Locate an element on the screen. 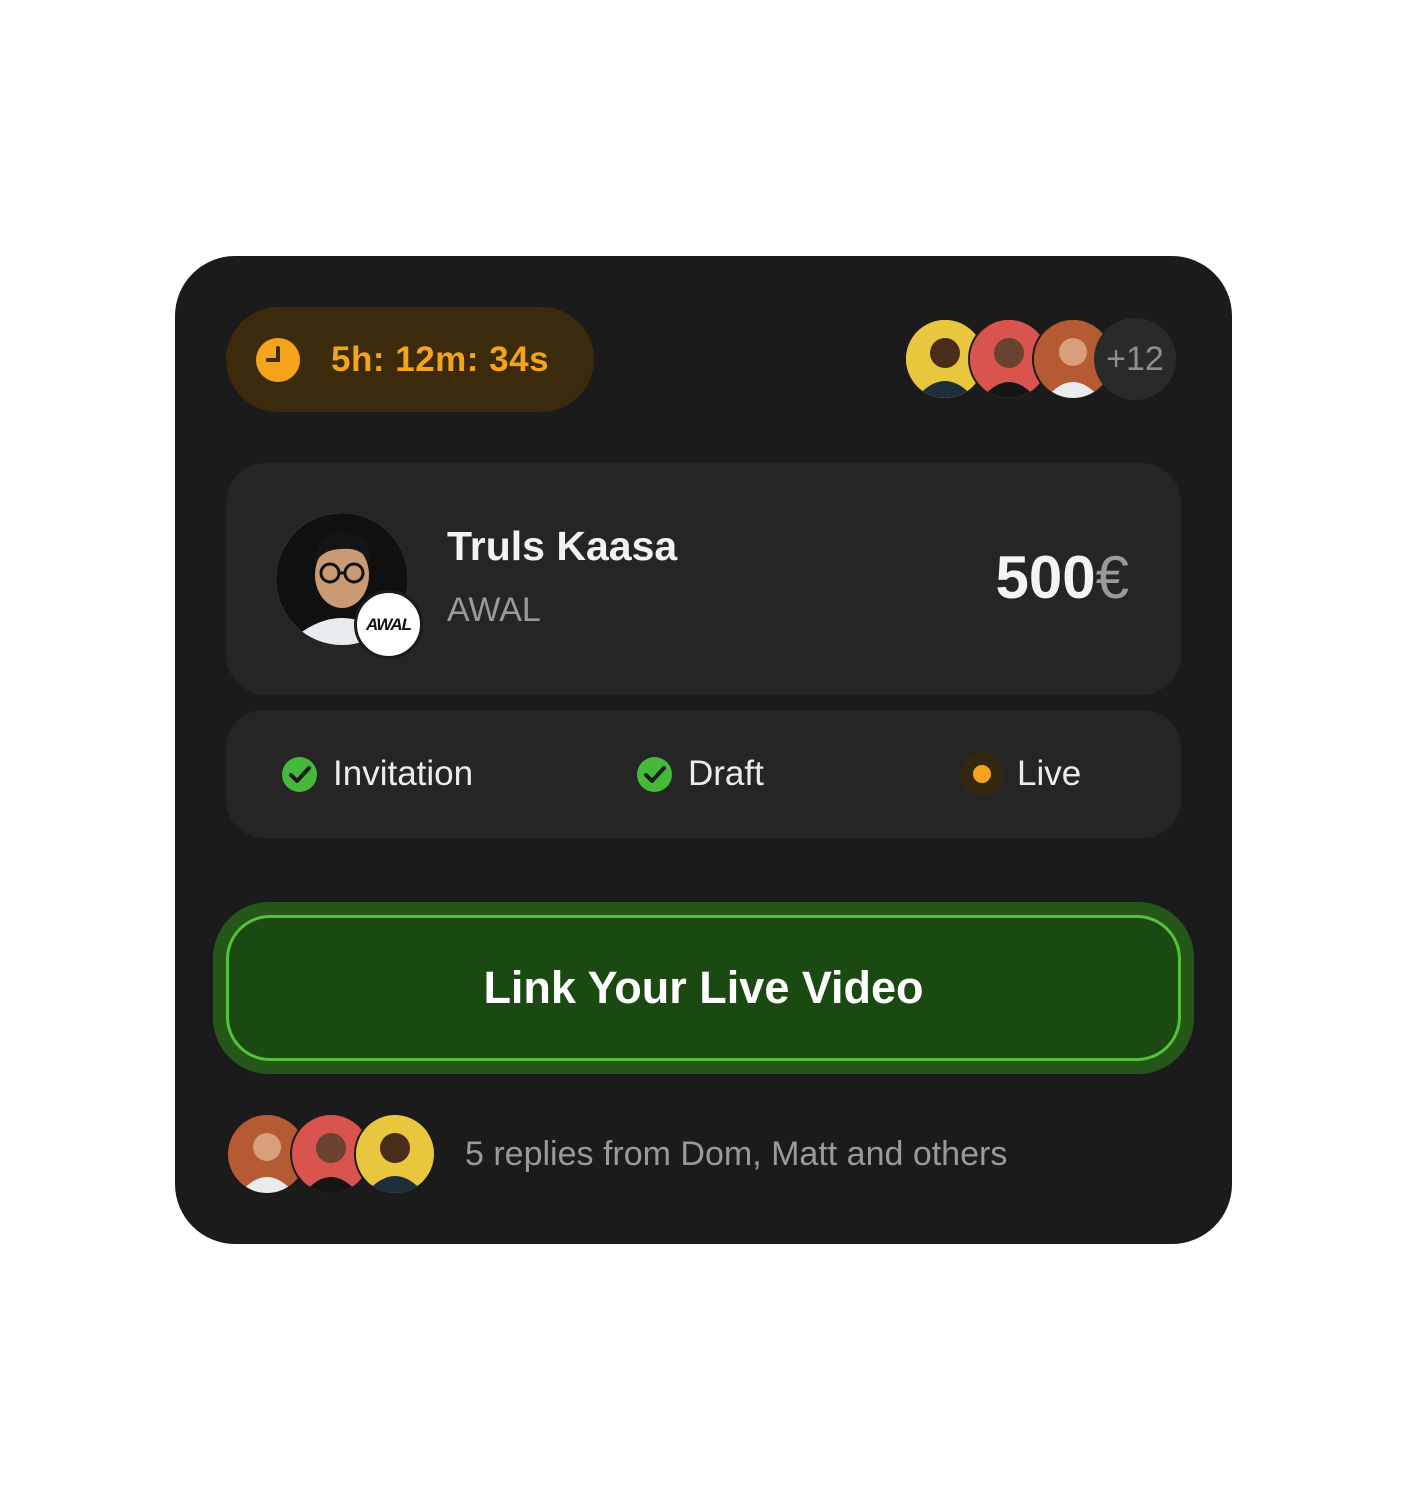 The width and height of the screenshot is (1407, 1500). label-logo-text: AWAL is located at coordinates (388, 624).